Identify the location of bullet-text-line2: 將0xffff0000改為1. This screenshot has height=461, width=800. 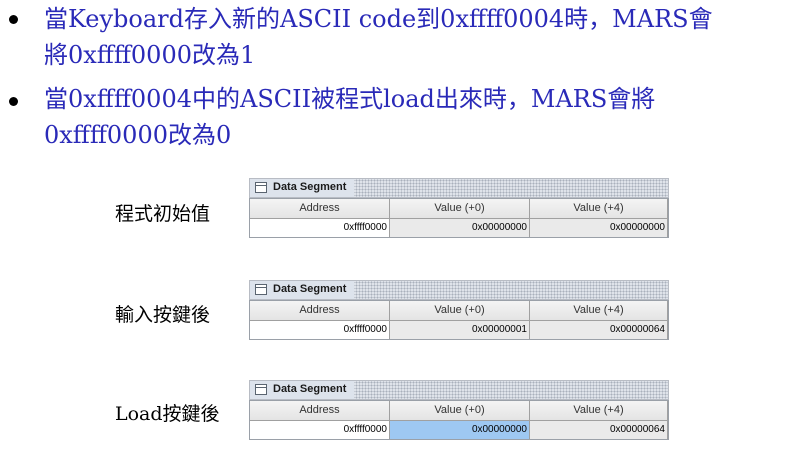
(150, 55).